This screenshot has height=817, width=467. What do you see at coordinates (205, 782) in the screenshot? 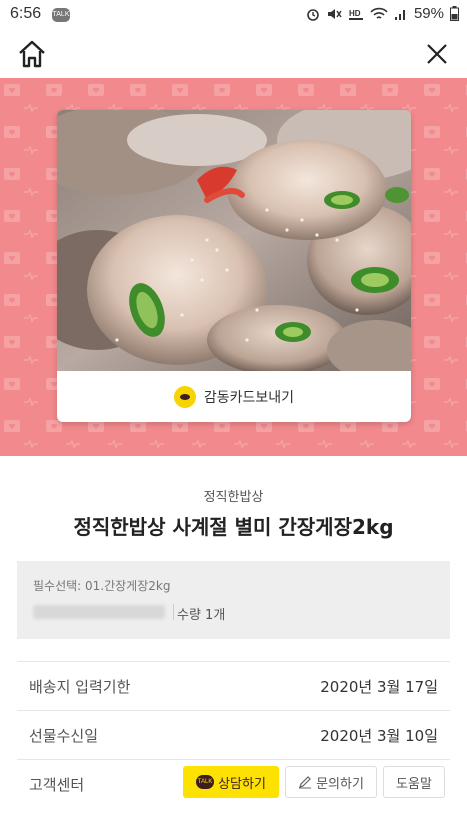
I see `kakaotalk-icon: TALK` at bounding box center [205, 782].